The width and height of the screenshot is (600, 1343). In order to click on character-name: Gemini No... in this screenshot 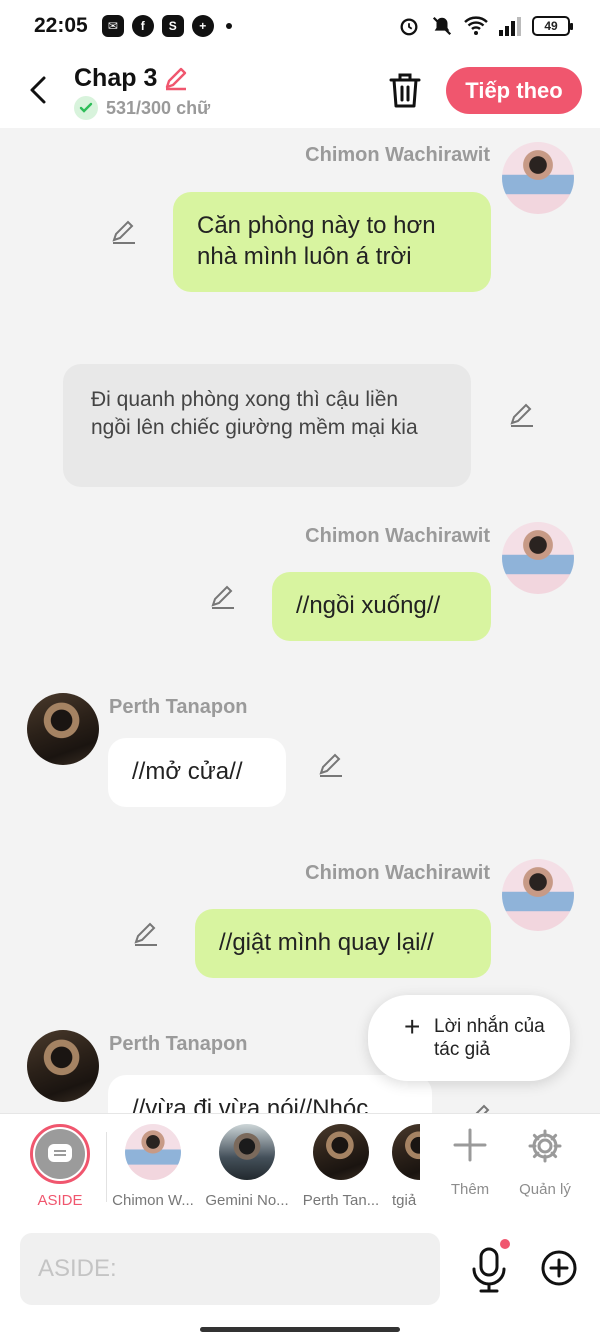, I will do `click(247, 1200)`.